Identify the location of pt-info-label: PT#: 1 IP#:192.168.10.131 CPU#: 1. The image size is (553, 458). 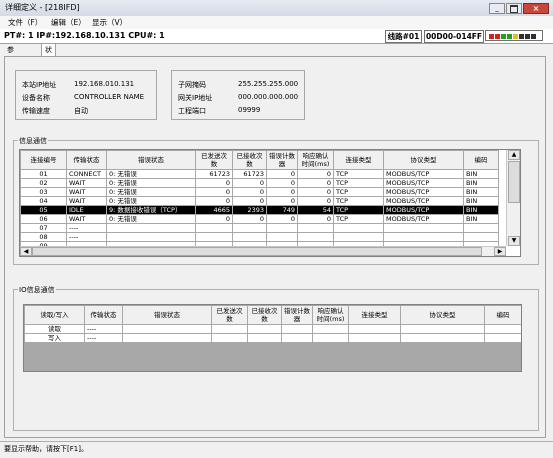
(84, 35).